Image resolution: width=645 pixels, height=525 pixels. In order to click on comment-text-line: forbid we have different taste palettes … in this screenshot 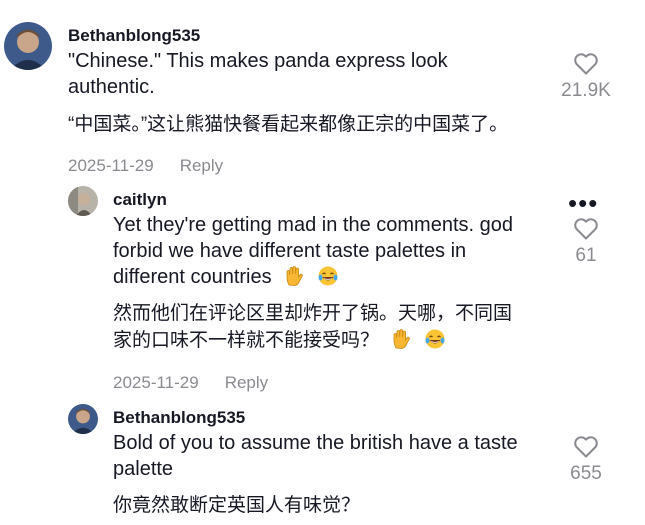, I will do `click(290, 251)`.